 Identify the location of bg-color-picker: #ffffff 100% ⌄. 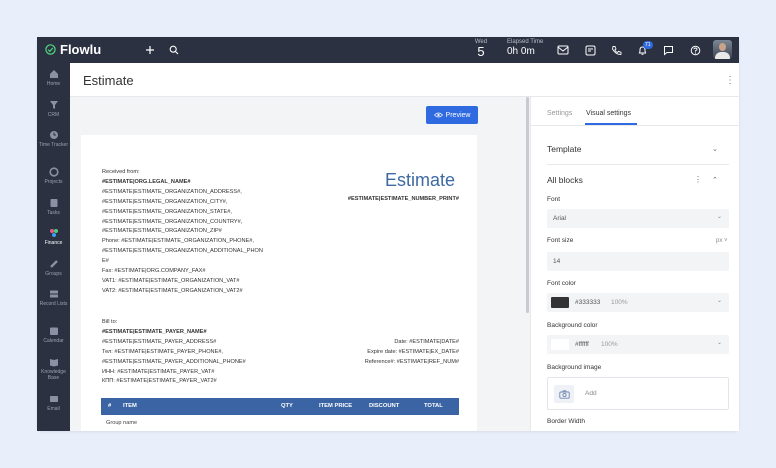
(638, 344).